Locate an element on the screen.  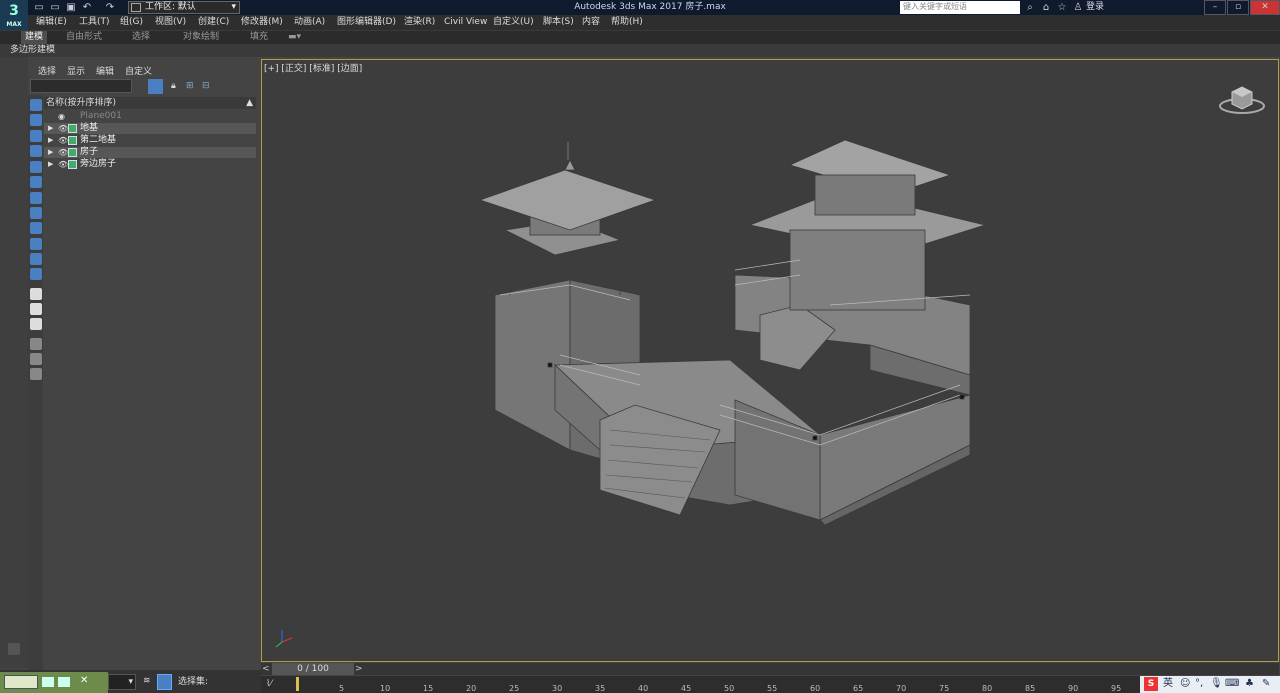
menu-graph-editors: 图形编辑器(D) is located at coordinates (366, 22).